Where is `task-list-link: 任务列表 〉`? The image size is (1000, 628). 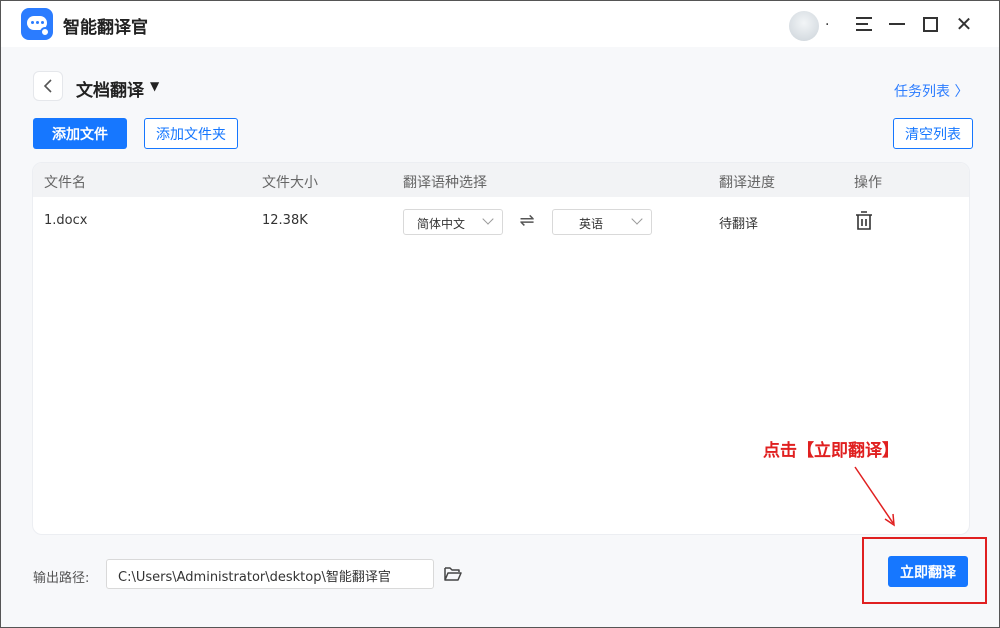 task-list-link: 任务列表 〉 is located at coordinates (931, 91).